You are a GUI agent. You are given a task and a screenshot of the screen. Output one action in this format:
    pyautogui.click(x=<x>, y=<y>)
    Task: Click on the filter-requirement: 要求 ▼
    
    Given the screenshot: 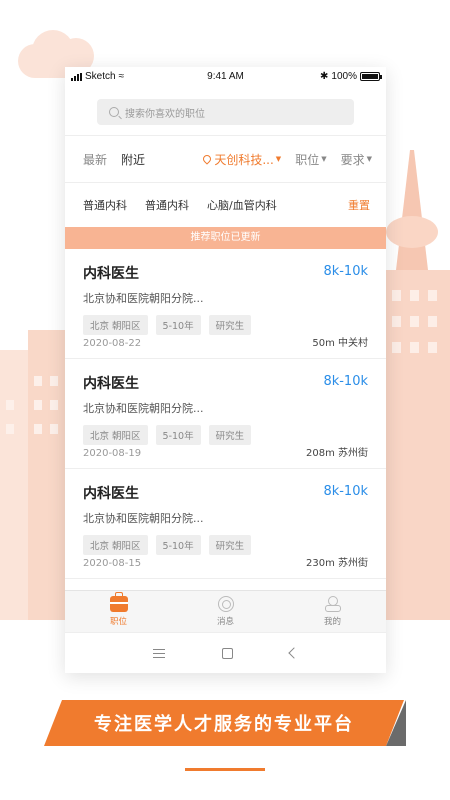 What is the action you would take?
    pyautogui.click(x=356, y=159)
    